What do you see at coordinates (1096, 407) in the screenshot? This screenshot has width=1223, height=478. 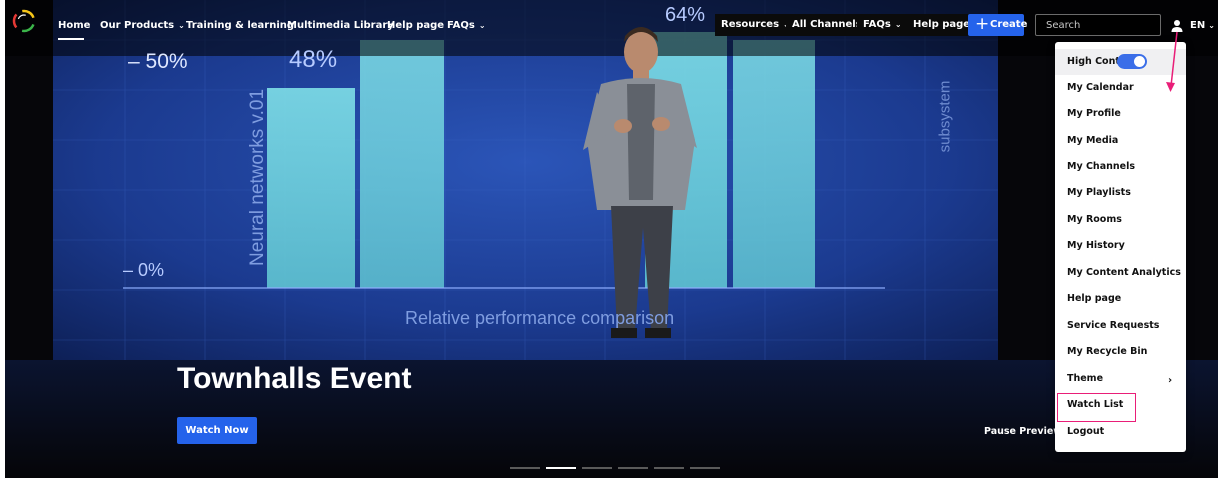 I see `watch-list-highlight` at bounding box center [1096, 407].